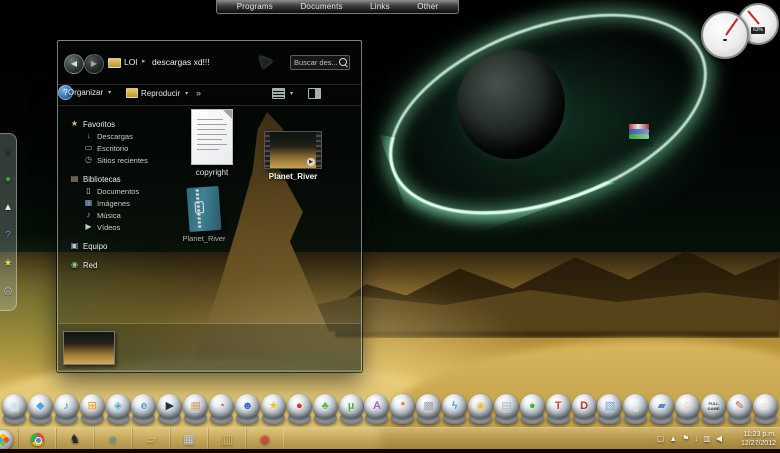  What do you see at coordinates (661, 406) in the screenshot?
I see `dock-glyph: ▰` at bounding box center [661, 406].